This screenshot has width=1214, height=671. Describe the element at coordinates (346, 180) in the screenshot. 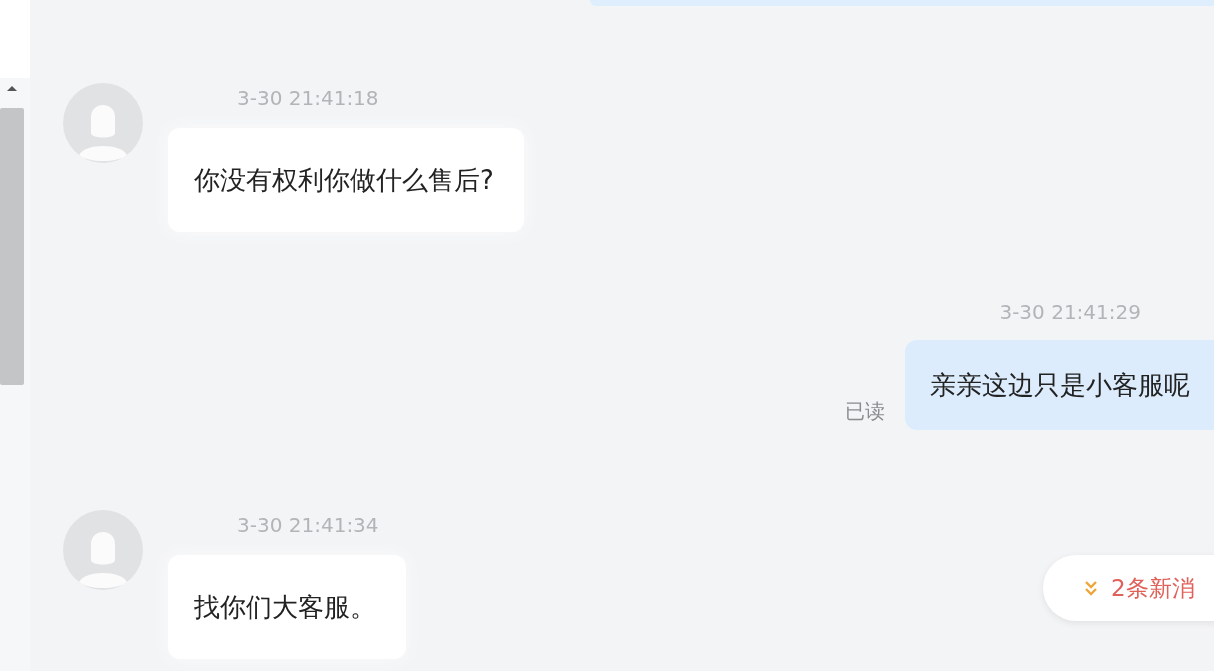

I see `message-bubble: 你没有权利你做什么售后?` at that location.